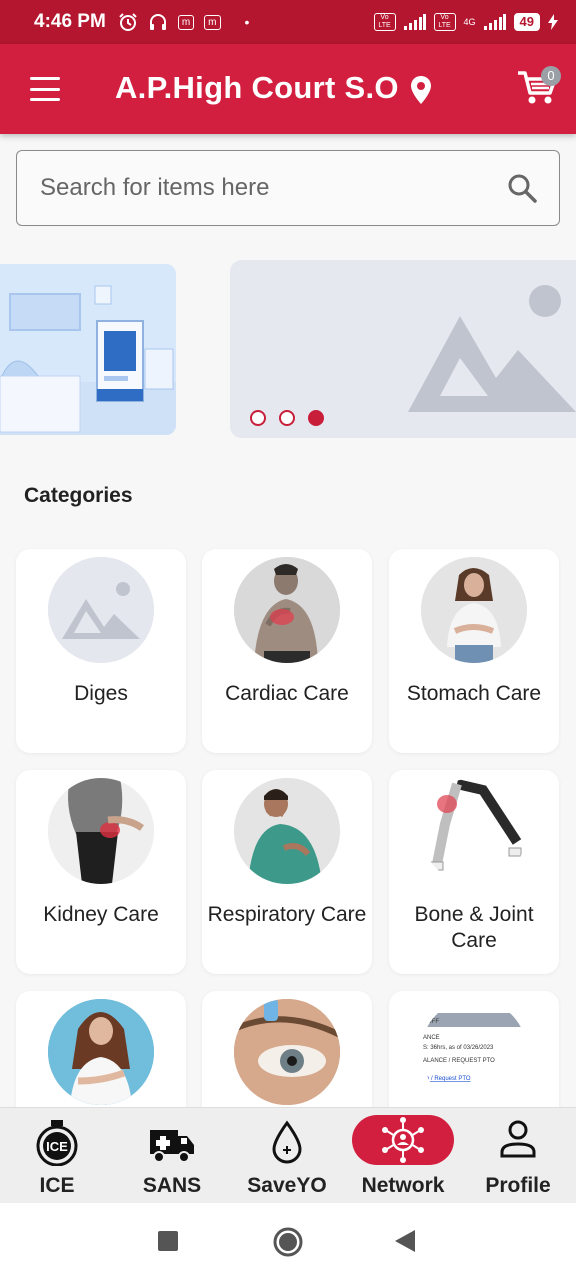 The width and height of the screenshot is (576, 1280). What do you see at coordinates (287, 1142) in the screenshot?
I see `blood-drop-icon` at bounding box center [287, 1142].